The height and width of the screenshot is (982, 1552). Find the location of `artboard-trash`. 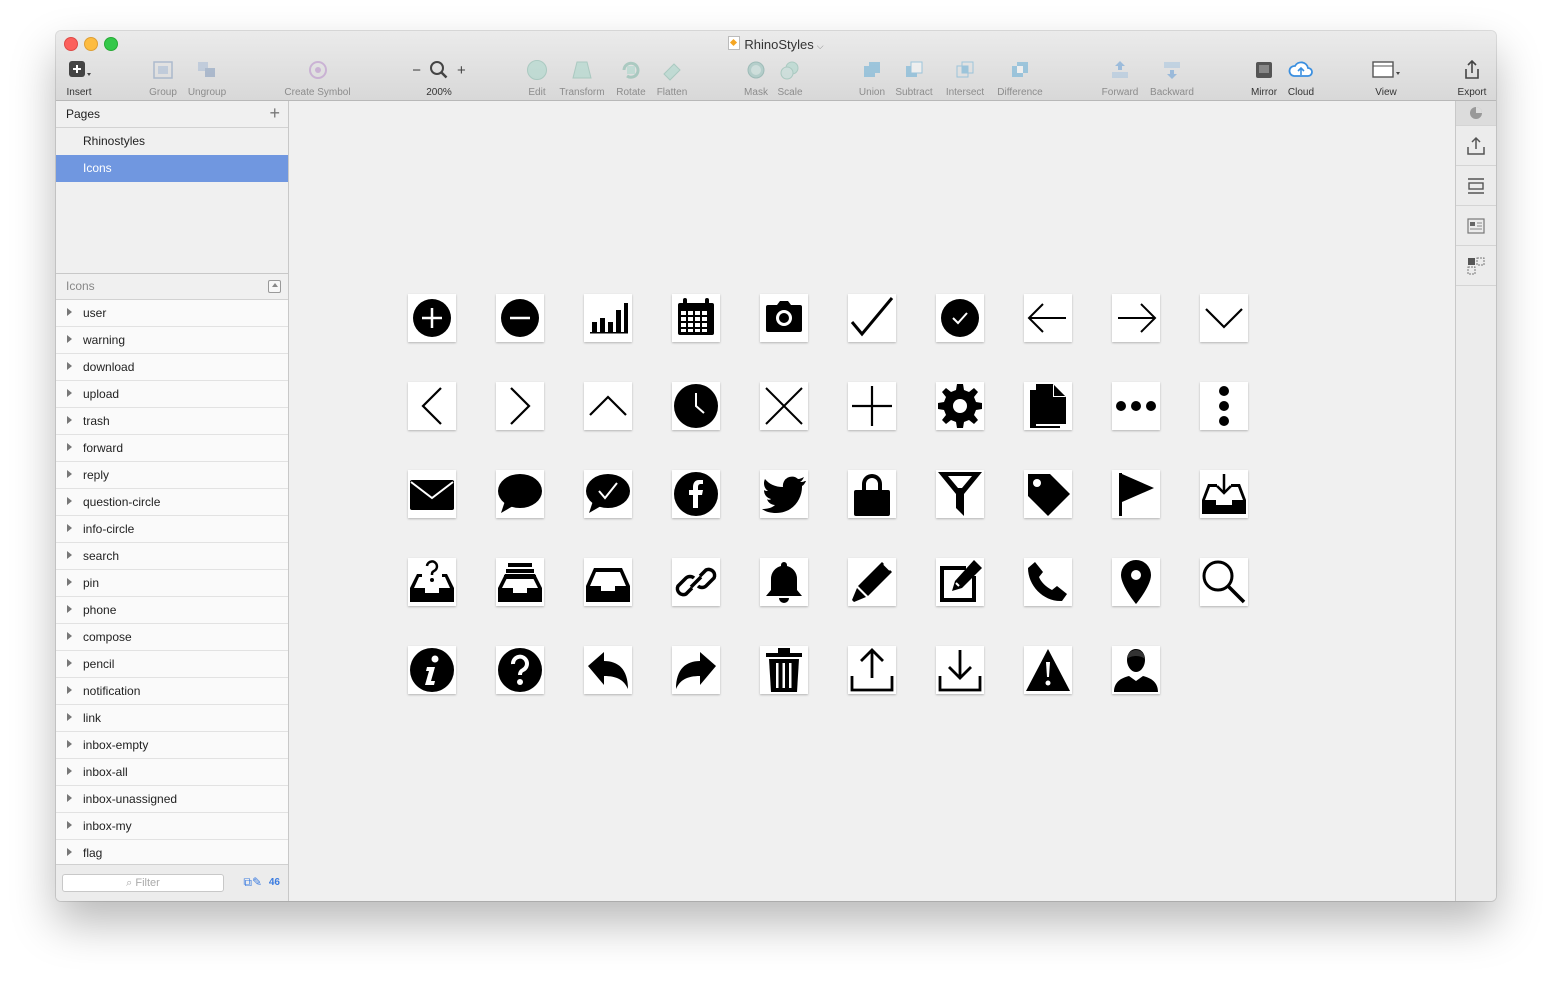

artboard-trash is located at coordinates (784, 670).